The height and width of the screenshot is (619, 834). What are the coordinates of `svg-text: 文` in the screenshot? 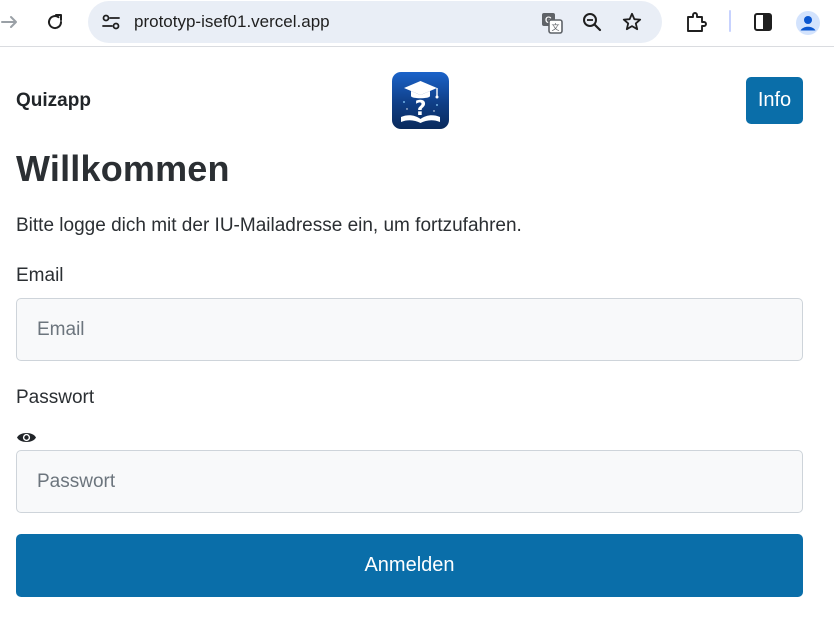 It's located at (556, 27).